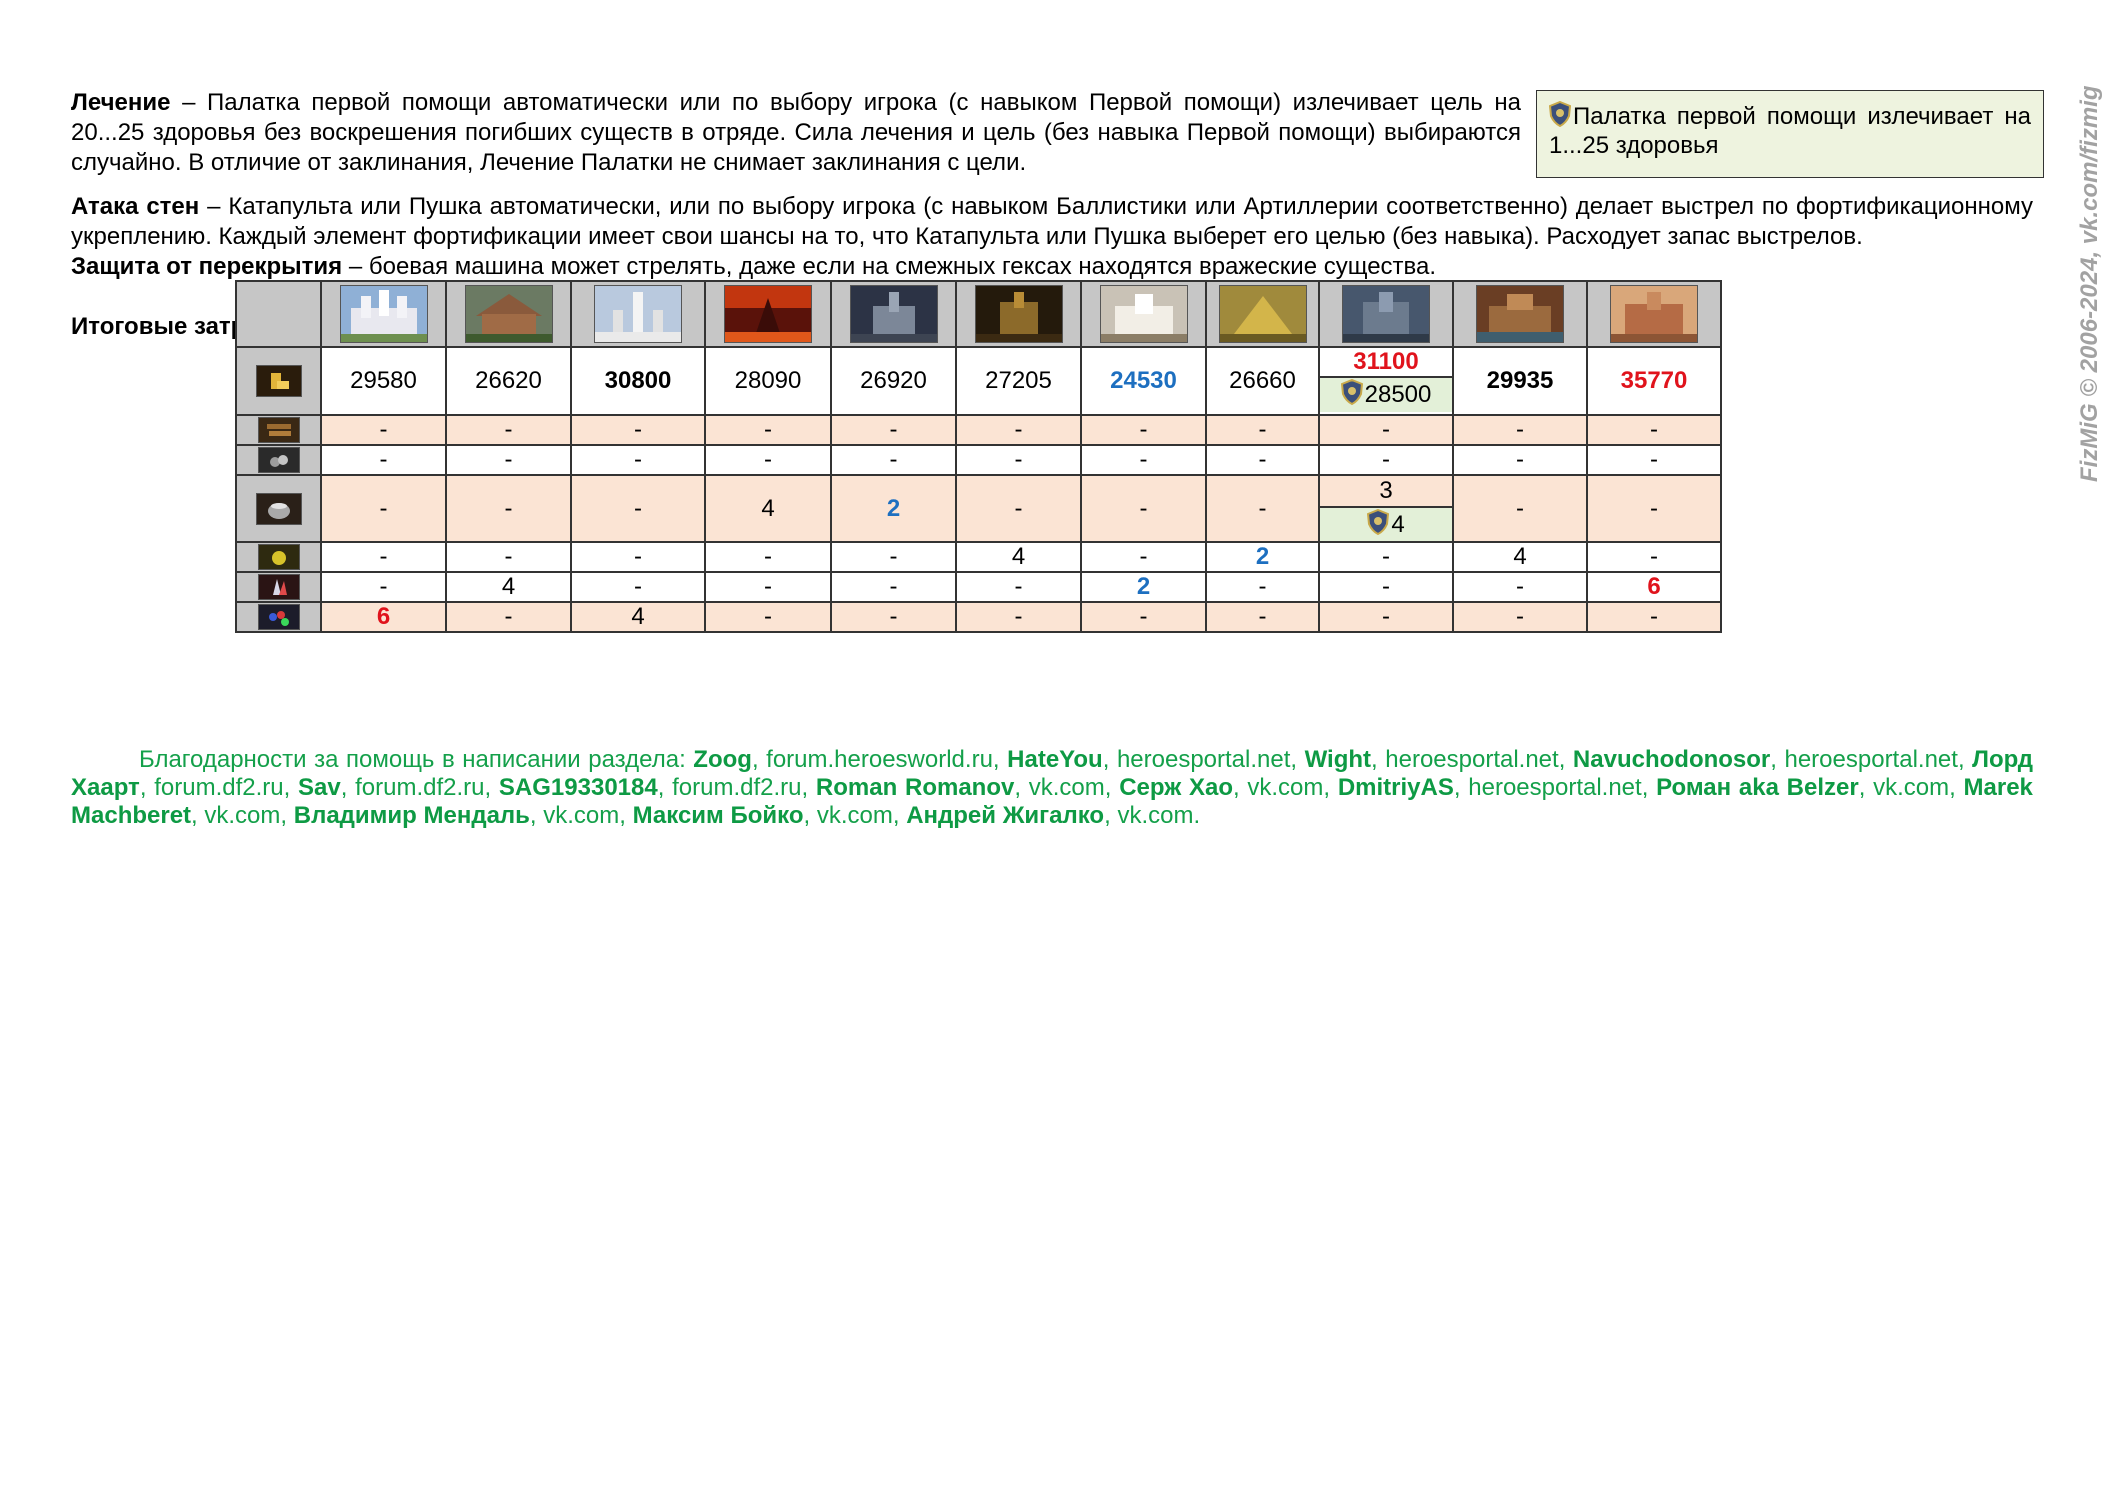  I want to click on crystal-cell, so click(278, 587).